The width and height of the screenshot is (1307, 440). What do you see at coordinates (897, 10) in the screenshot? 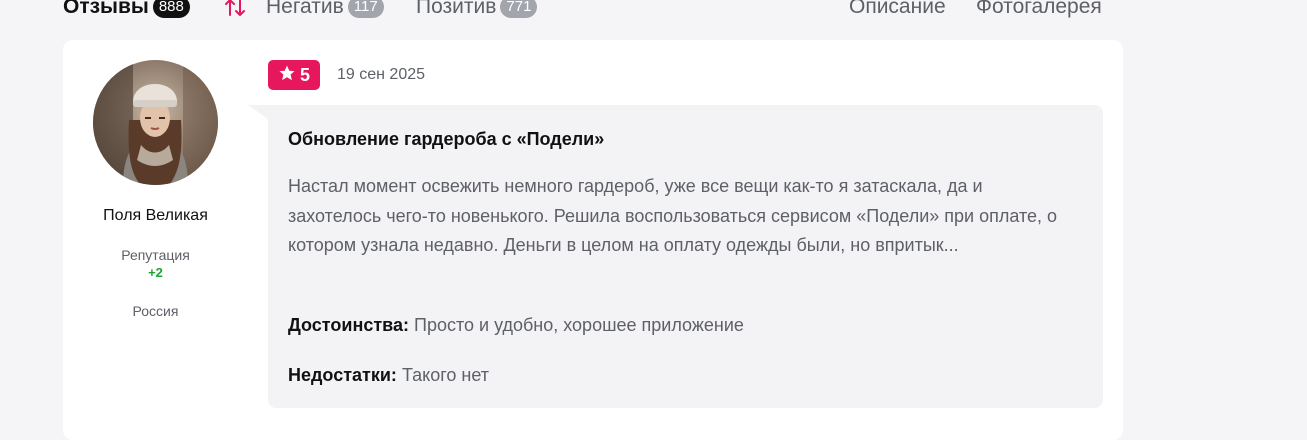
I see `tab-description: Описание` at bounding box center [897, 10].